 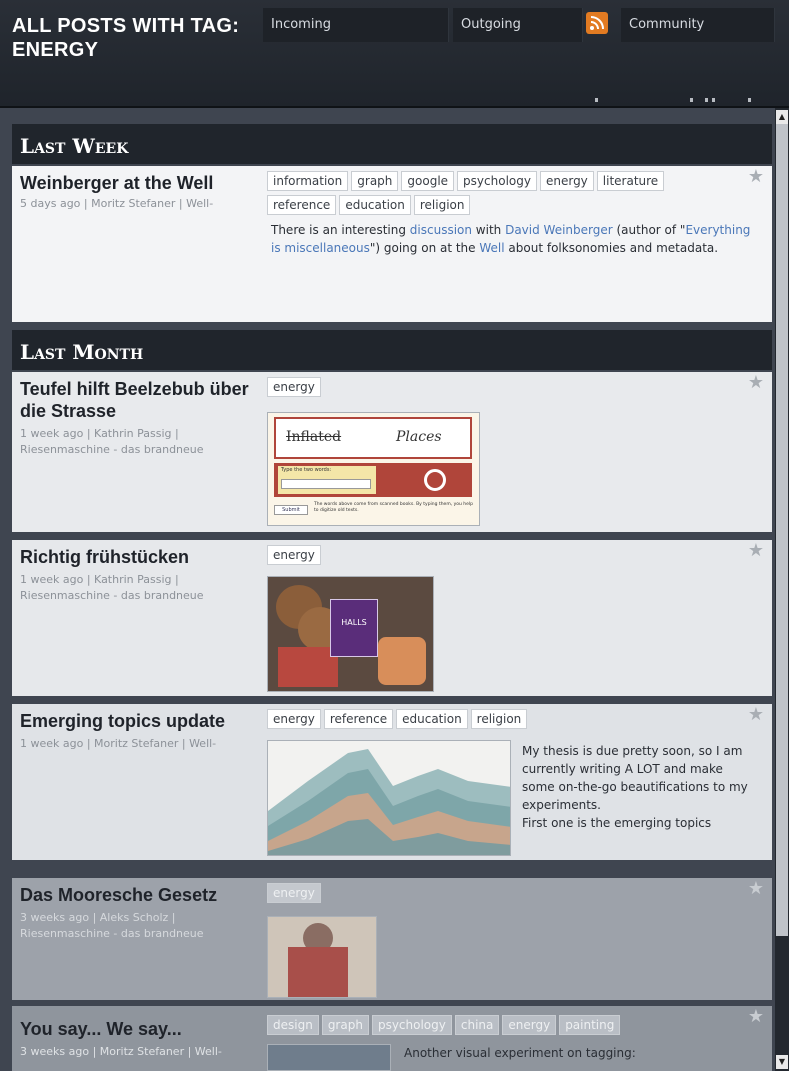 I want to click on link-discussion: discussion, so click(x=441, y=230).